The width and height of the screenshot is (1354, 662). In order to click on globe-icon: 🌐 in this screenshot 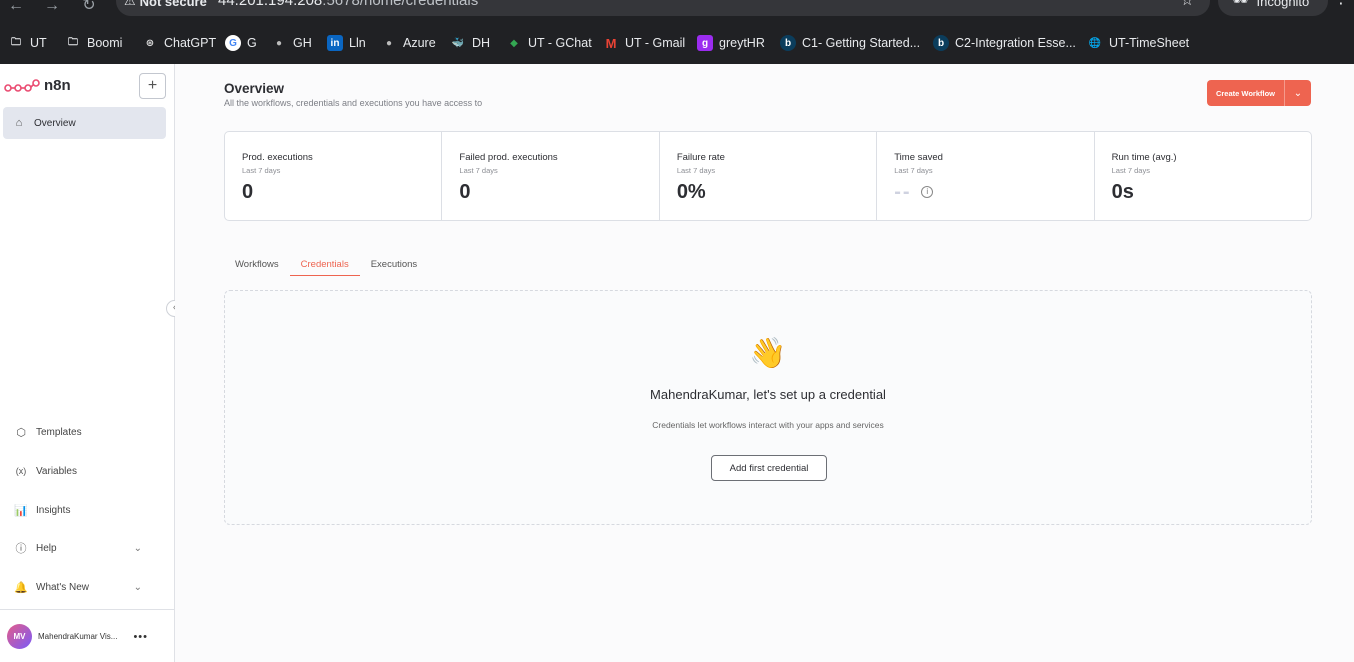, I will do `click(1095, 43)`.